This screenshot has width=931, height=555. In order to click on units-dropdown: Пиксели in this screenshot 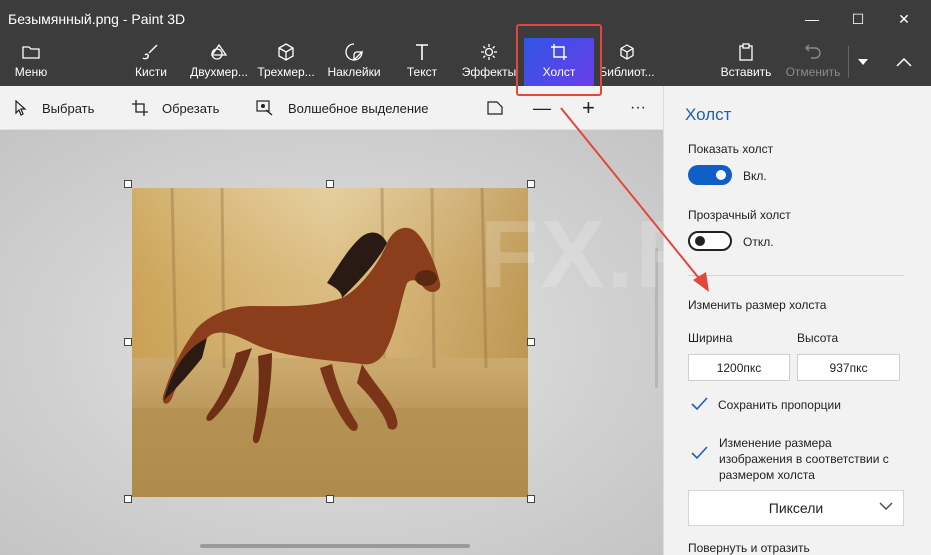, I will do `click(796, 508)`.